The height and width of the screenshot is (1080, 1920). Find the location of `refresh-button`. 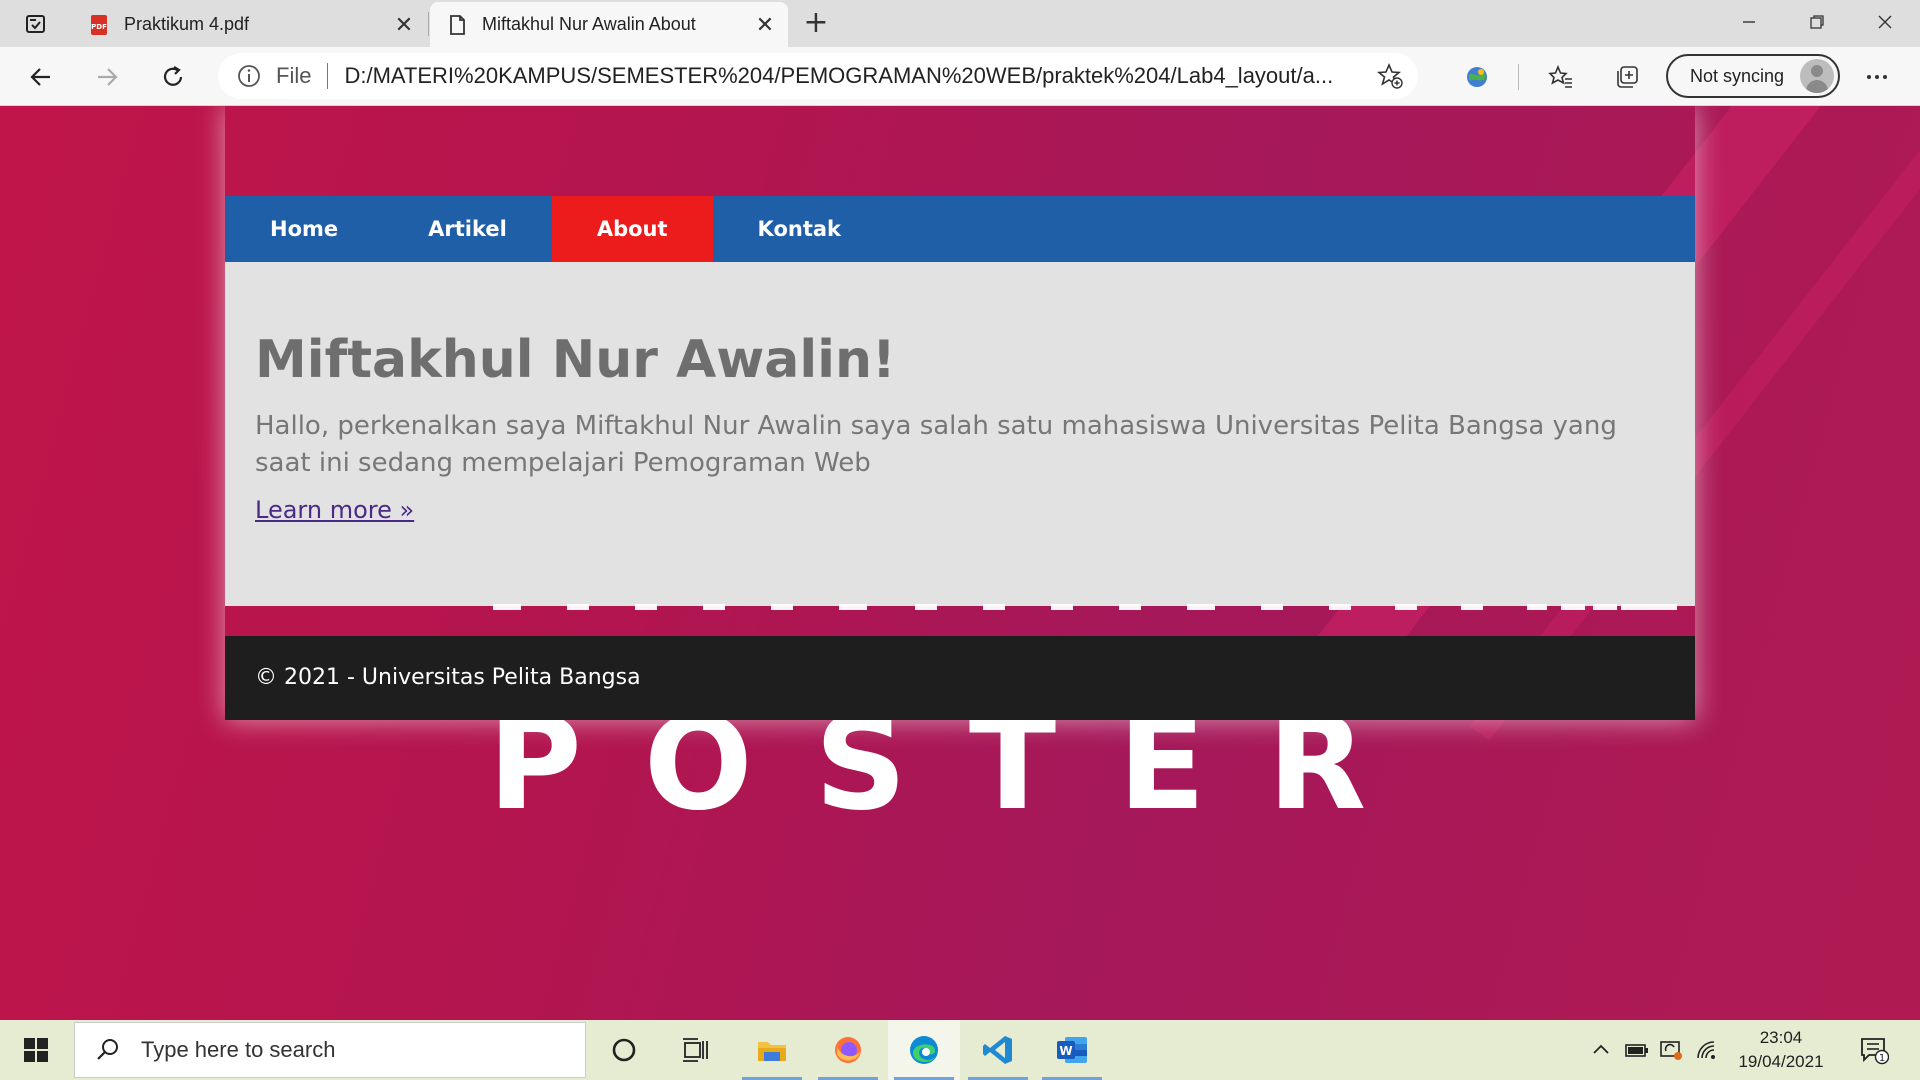

refresh-button is located at coordinates (173, 77).